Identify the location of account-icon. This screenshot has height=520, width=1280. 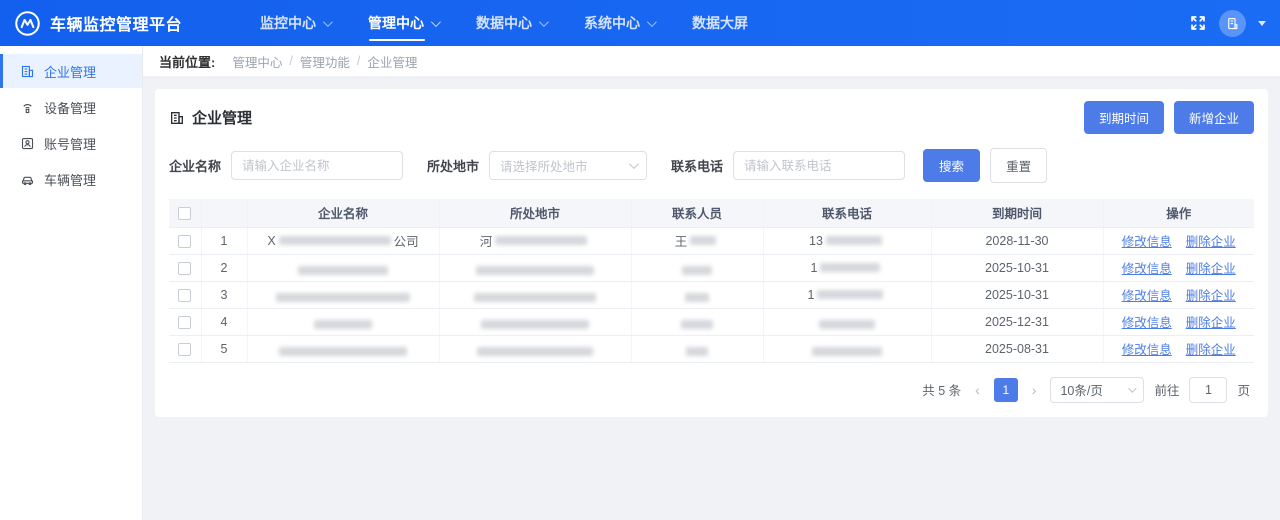
(27, 143).